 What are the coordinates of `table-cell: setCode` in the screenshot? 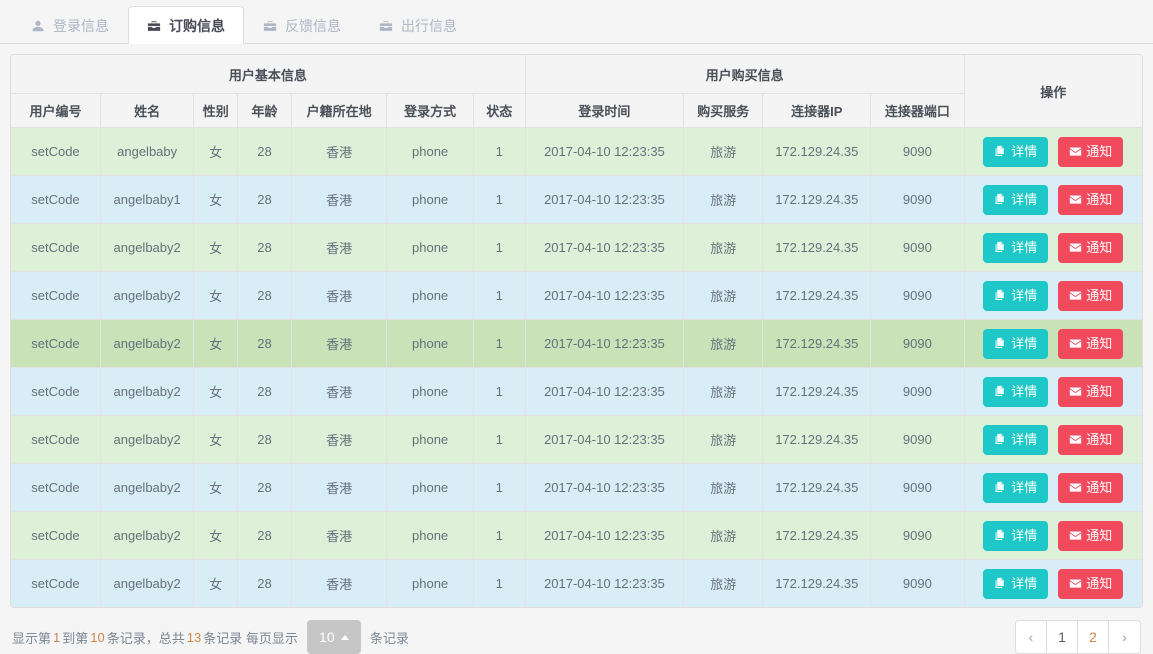 It's located at (56, 247).